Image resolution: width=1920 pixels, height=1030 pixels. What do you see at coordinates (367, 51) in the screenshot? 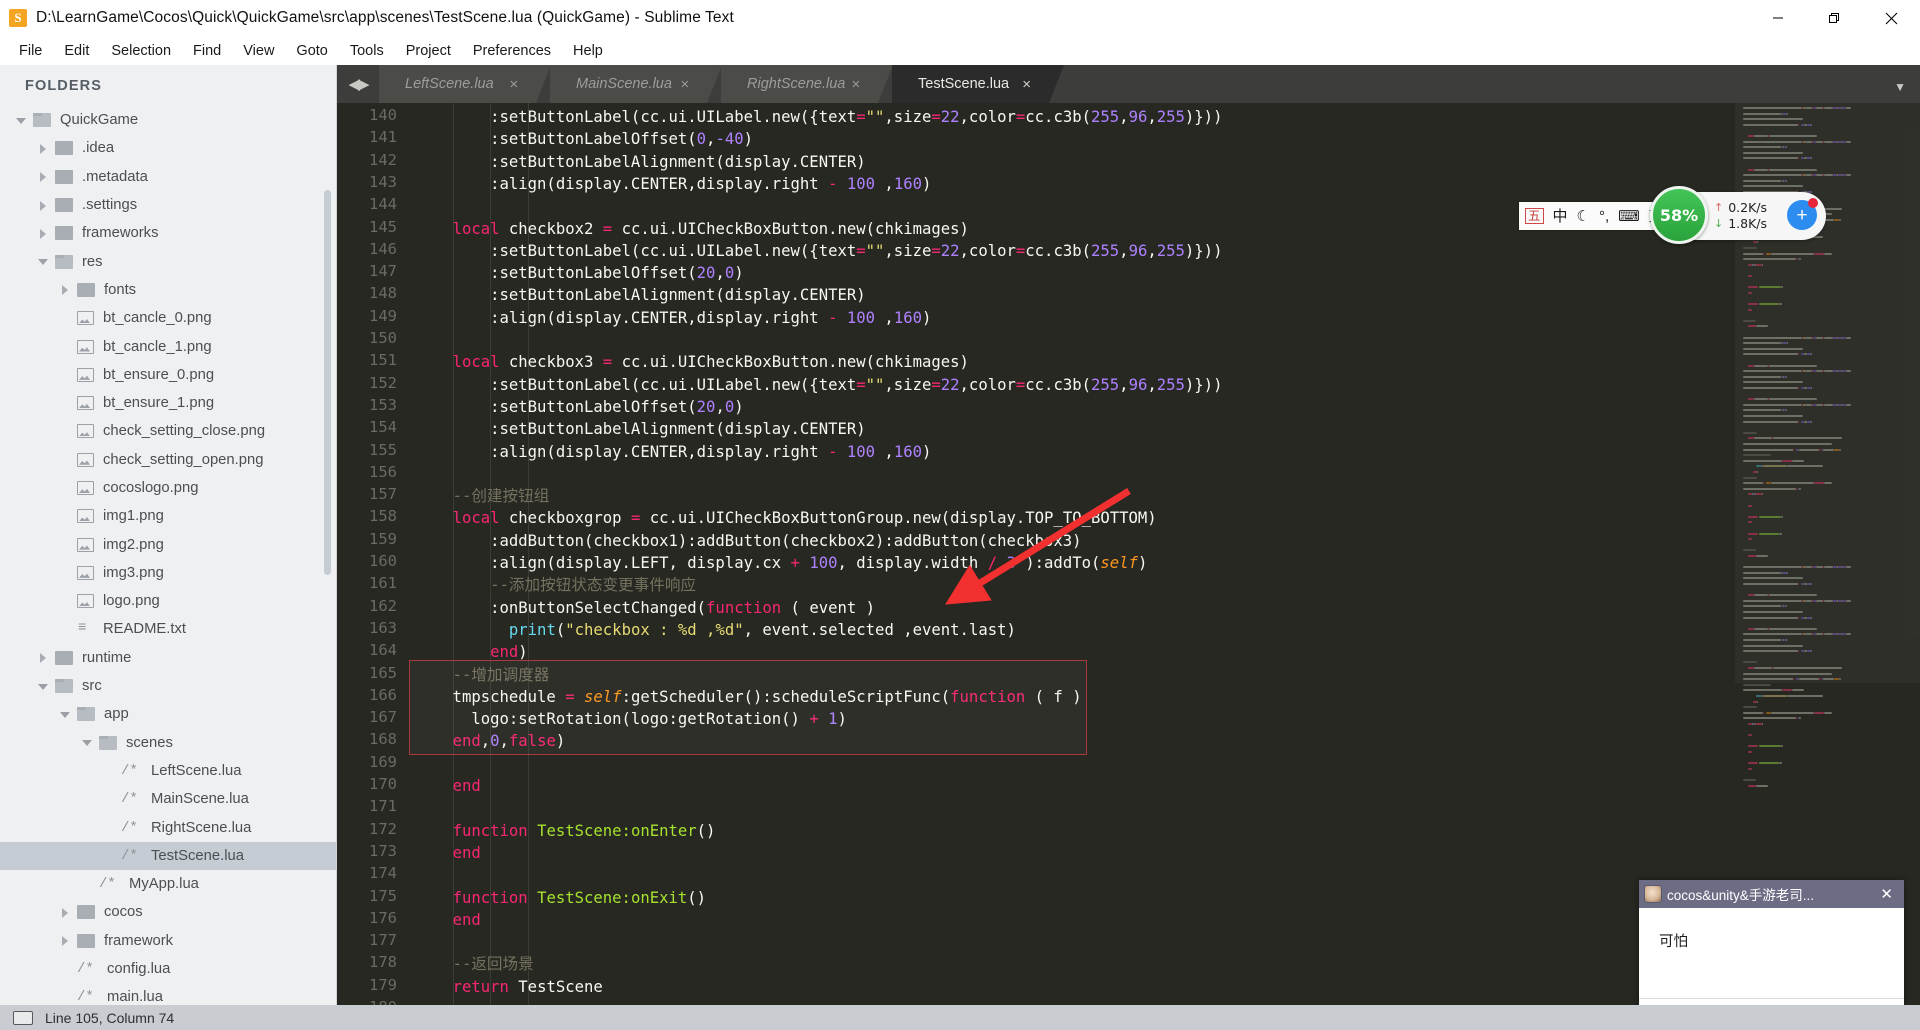
I see `menu-item-tools: Tools` at bounding box center [367, 51].